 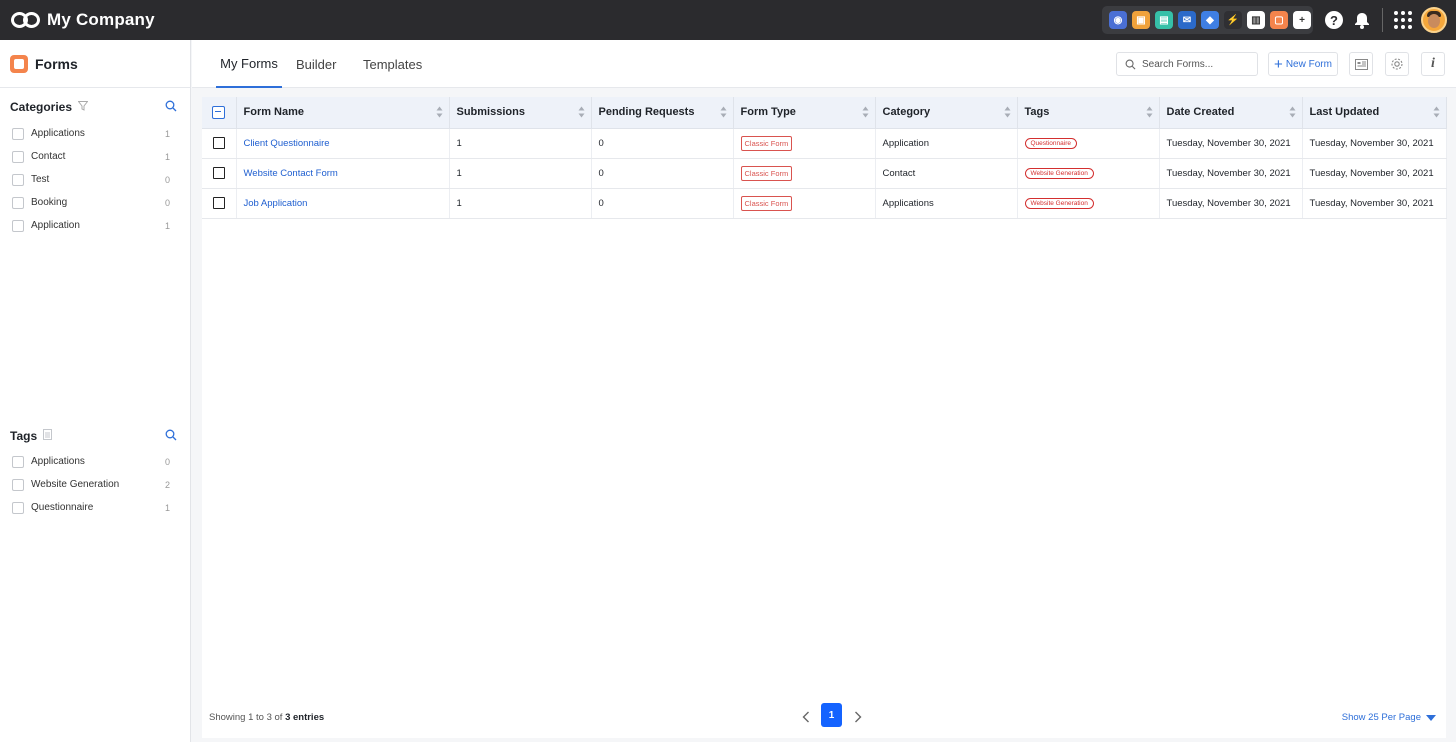 I want to click on column-header: Form Name, so click(x=343, y=113).